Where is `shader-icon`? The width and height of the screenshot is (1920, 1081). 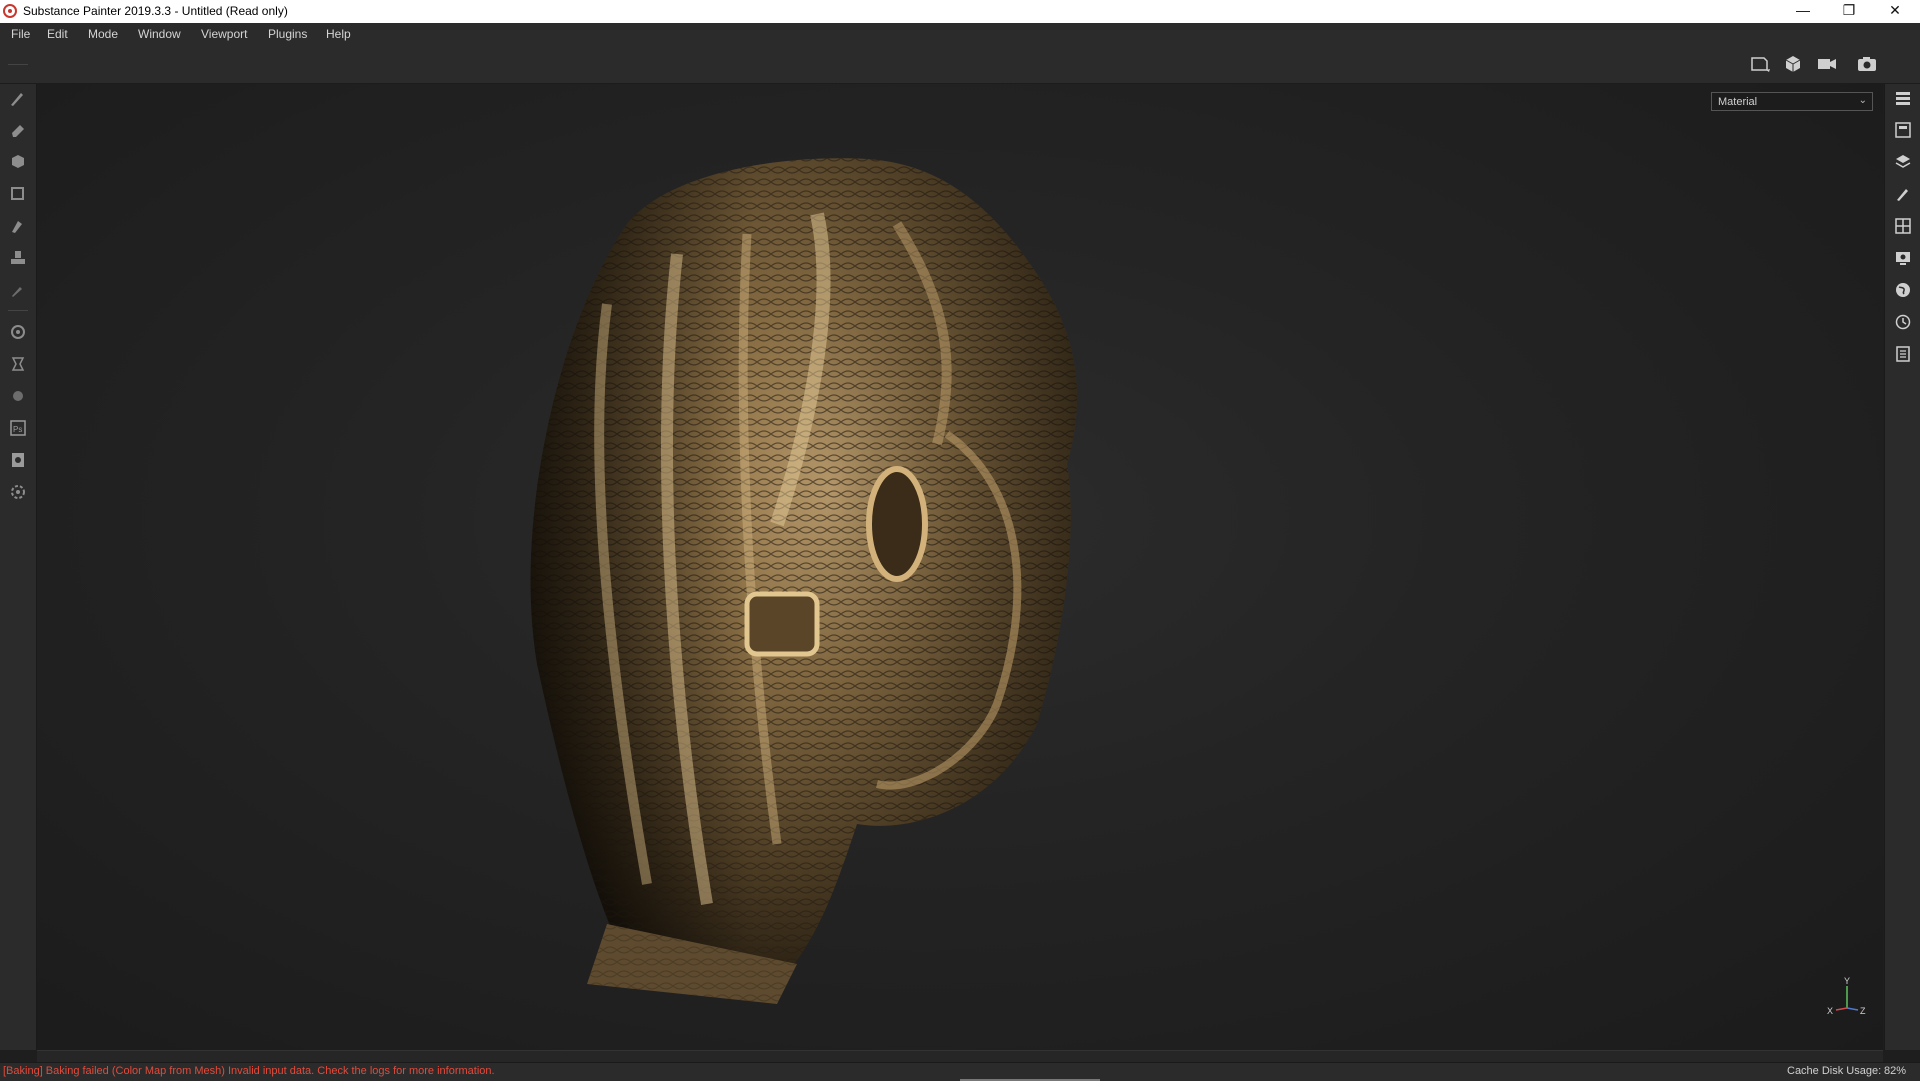 shader-icon is located at coordinates (18, 396).